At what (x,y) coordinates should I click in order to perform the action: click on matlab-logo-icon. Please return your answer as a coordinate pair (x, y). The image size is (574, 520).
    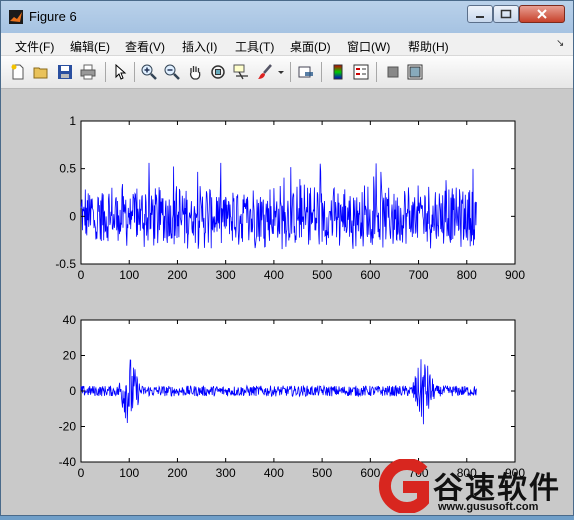
    Looking at the image, I should click on (16, 17).